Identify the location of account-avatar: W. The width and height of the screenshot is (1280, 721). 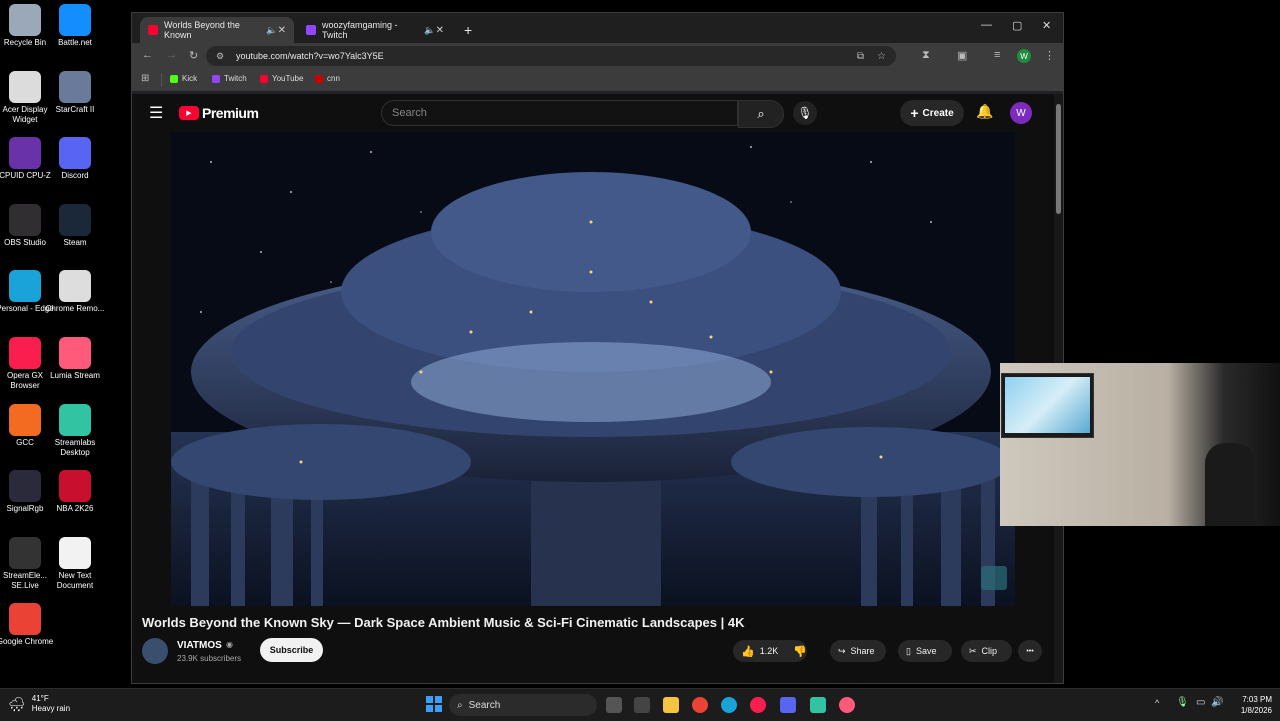
(1021, 113).